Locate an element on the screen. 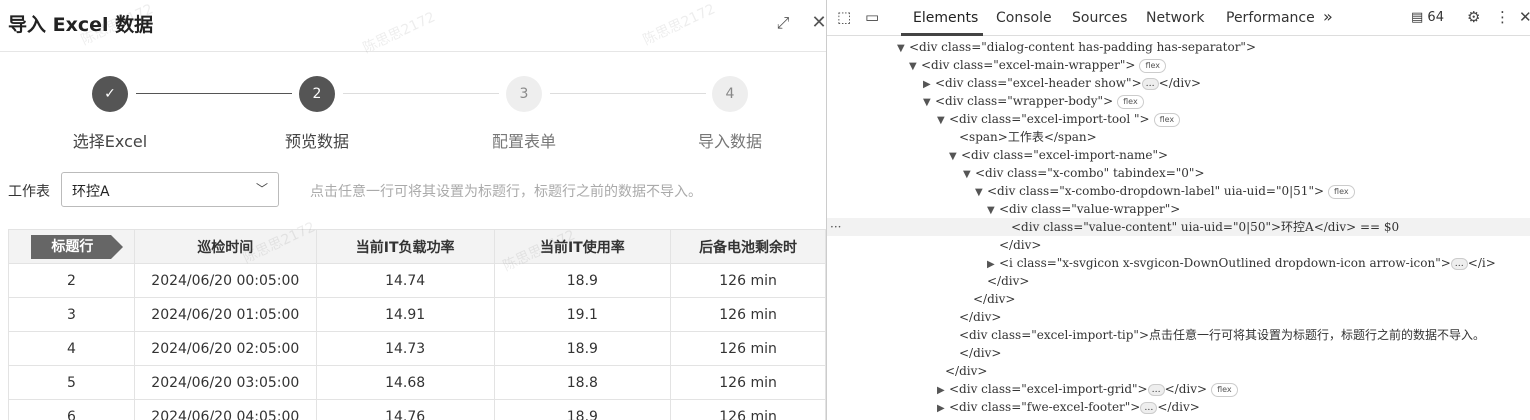  expand-icon: ⤢ is located at coordinates (783, 23).